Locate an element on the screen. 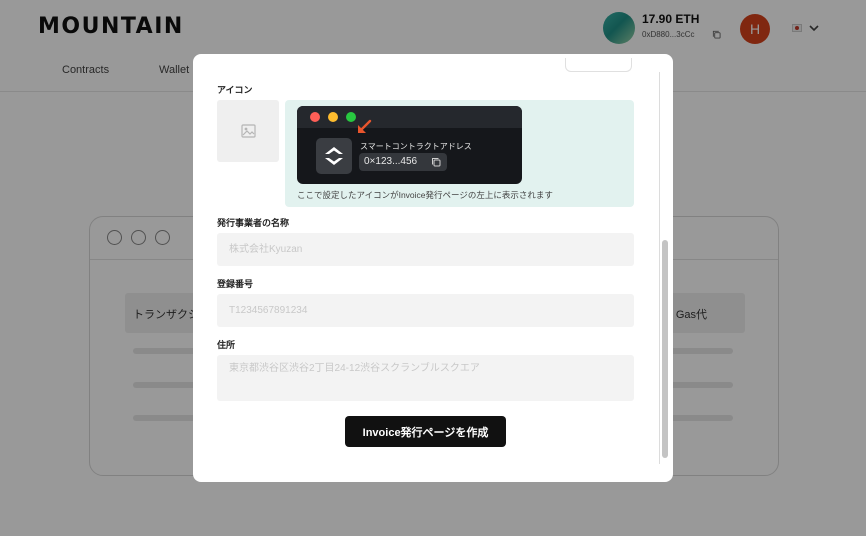  contract-address: 0×123...456 is located at coordinates (391, 161).